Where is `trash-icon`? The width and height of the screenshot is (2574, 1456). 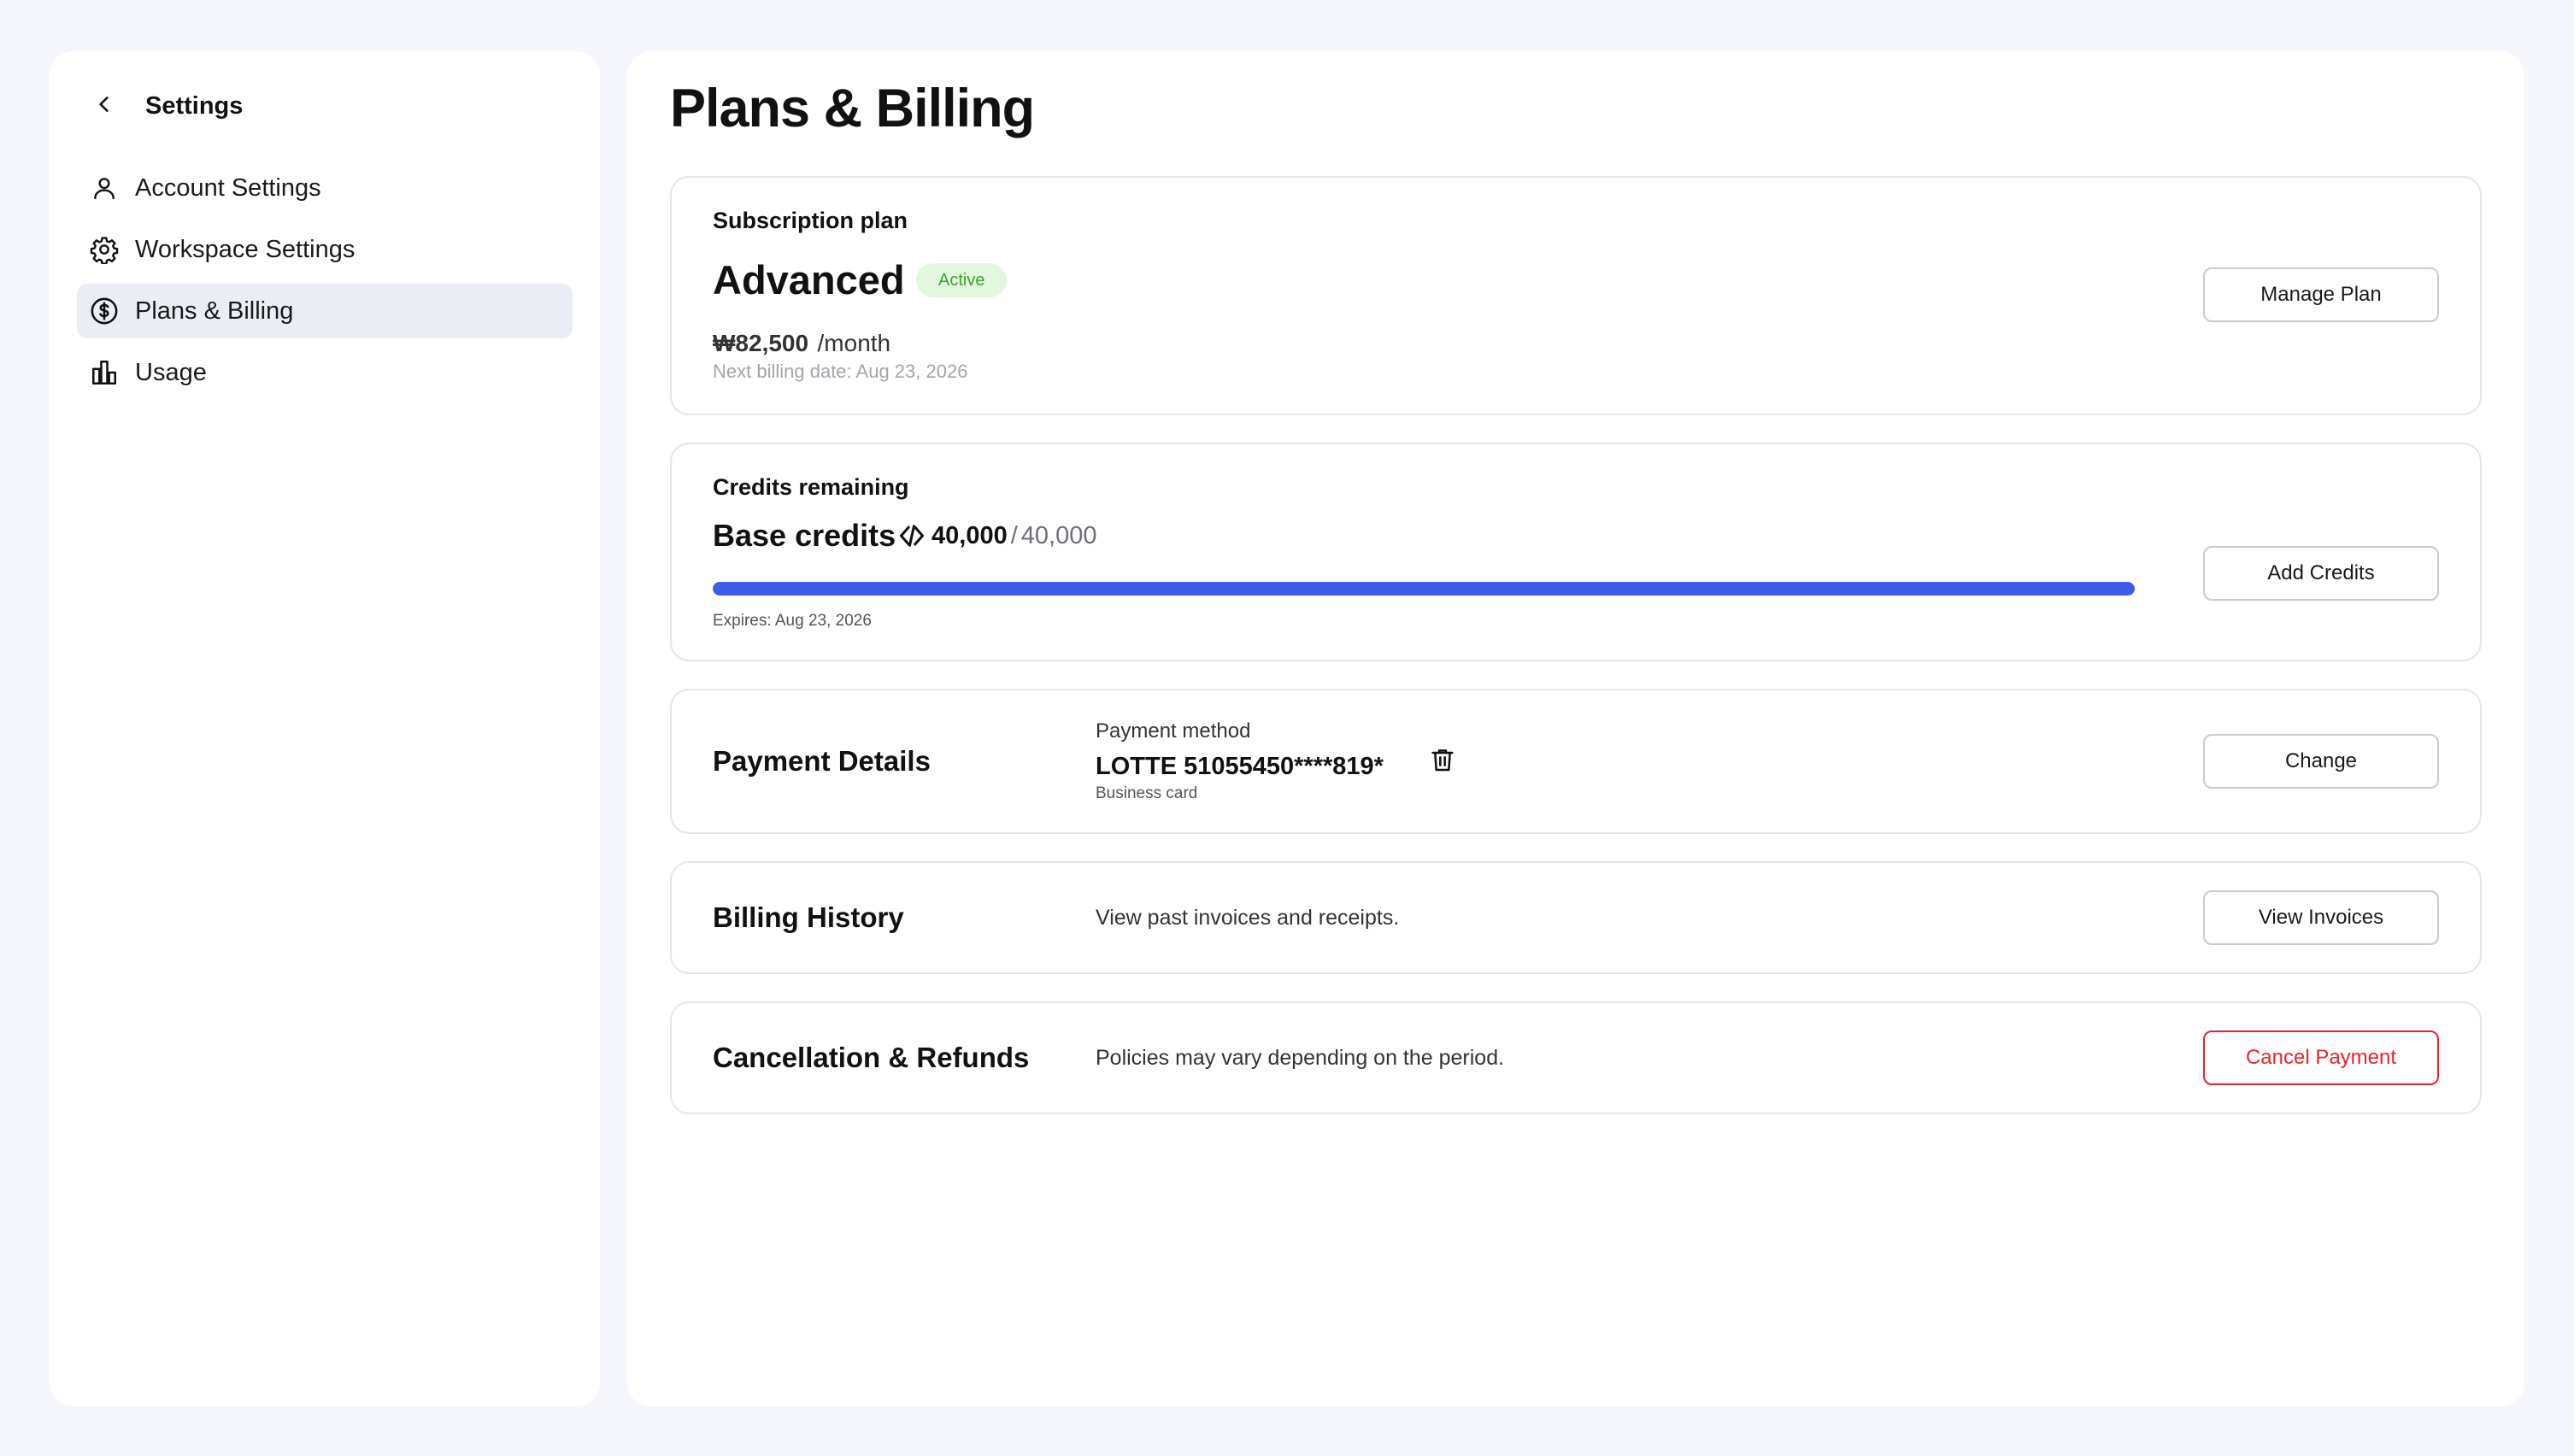
trash-icon is located at coordinates (1442, 762).